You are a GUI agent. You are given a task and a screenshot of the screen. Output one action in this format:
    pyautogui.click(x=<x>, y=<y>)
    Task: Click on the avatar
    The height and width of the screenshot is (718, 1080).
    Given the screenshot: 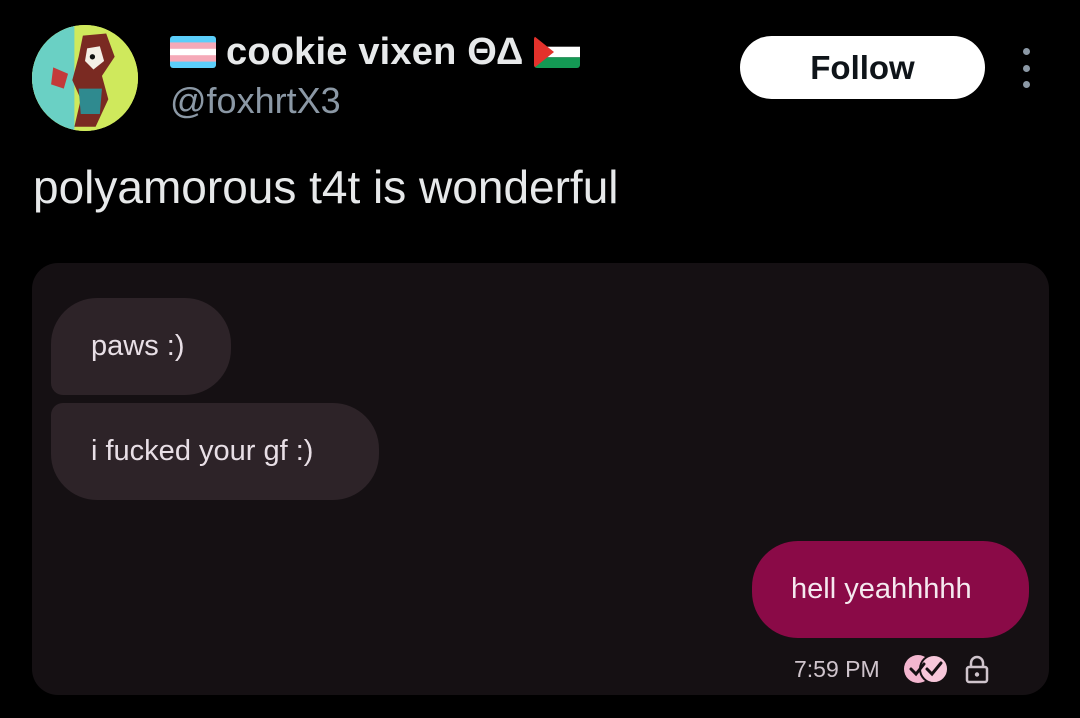 What is the action you would take?
    pyautogui.click(x=85, y=78)
    